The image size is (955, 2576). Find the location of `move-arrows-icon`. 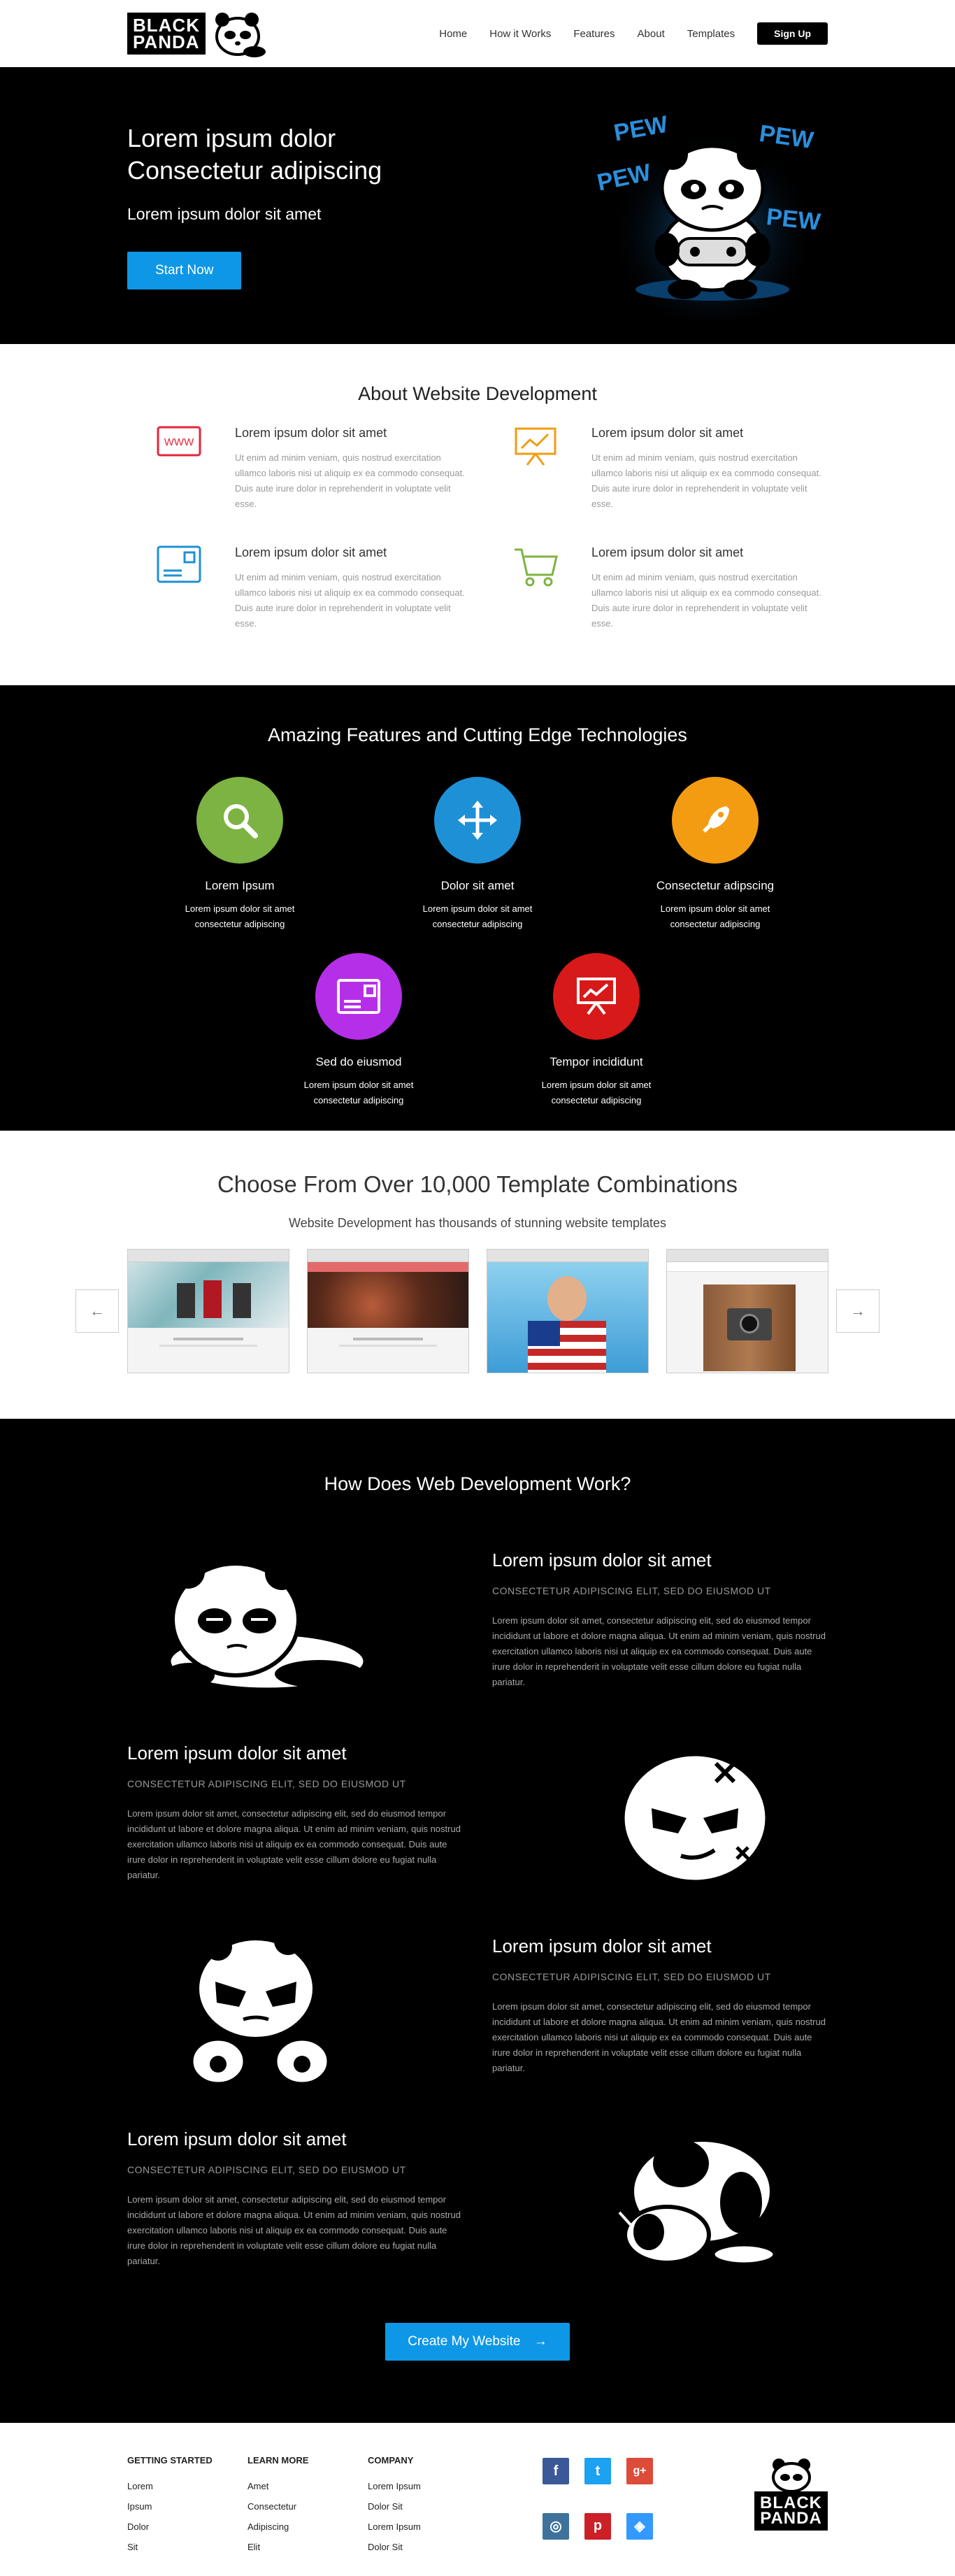

move-arrows-icon is located at coordinates (477, 820).